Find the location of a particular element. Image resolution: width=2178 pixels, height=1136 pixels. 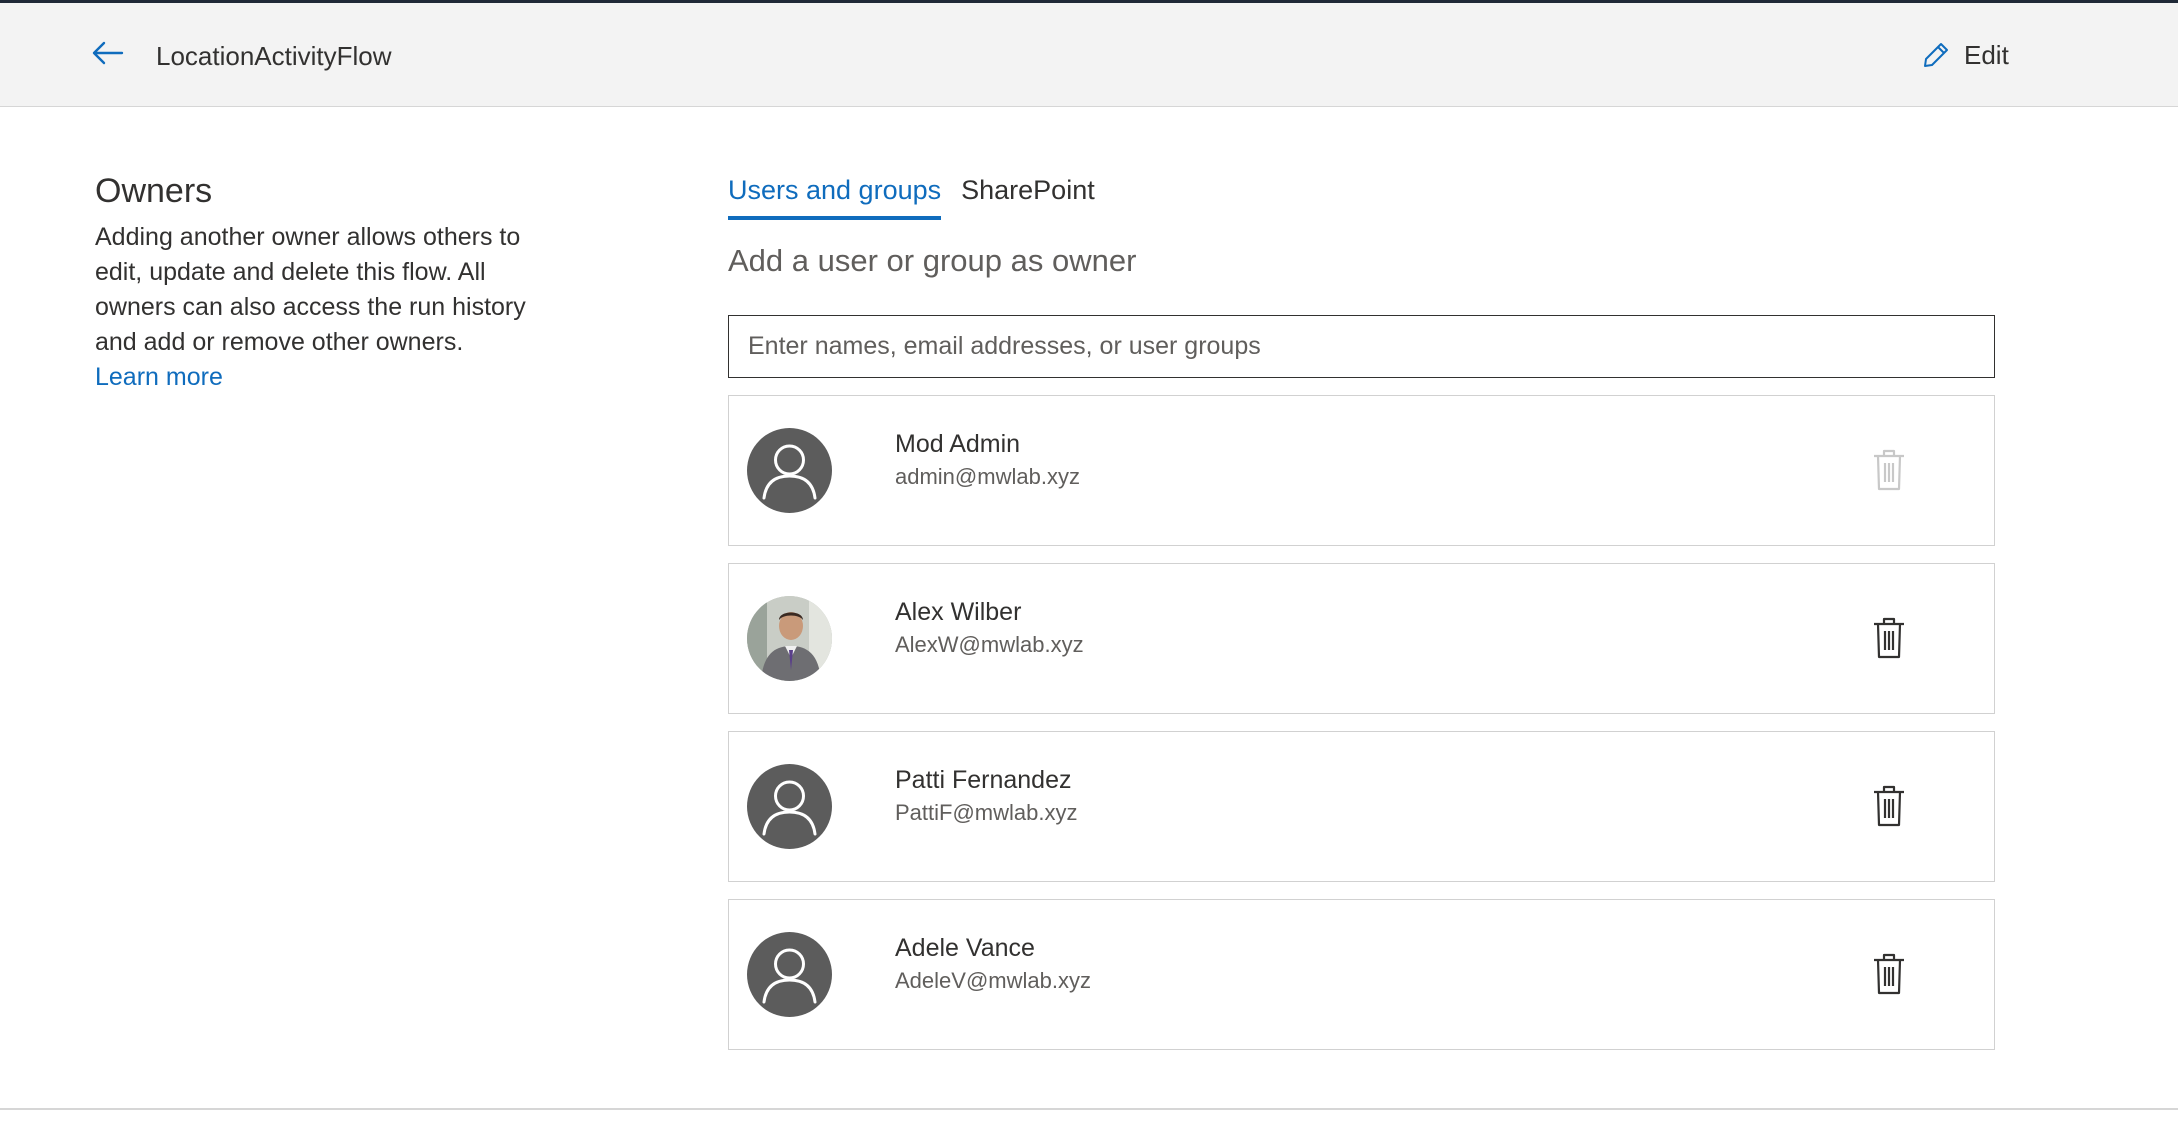

owner-email: admin@mwlab.xyz is located at coordinates (987, 476).